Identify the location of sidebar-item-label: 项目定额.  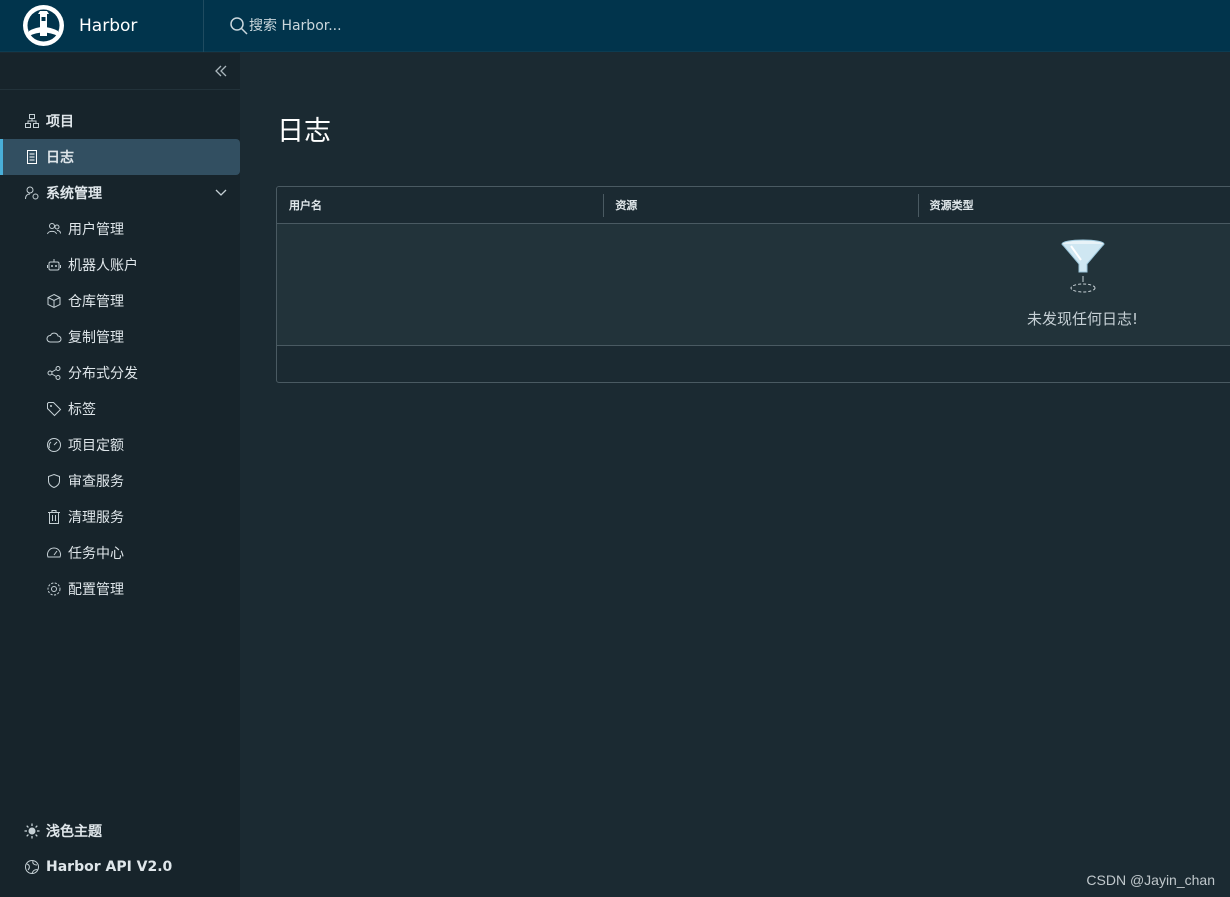
(96, 446).